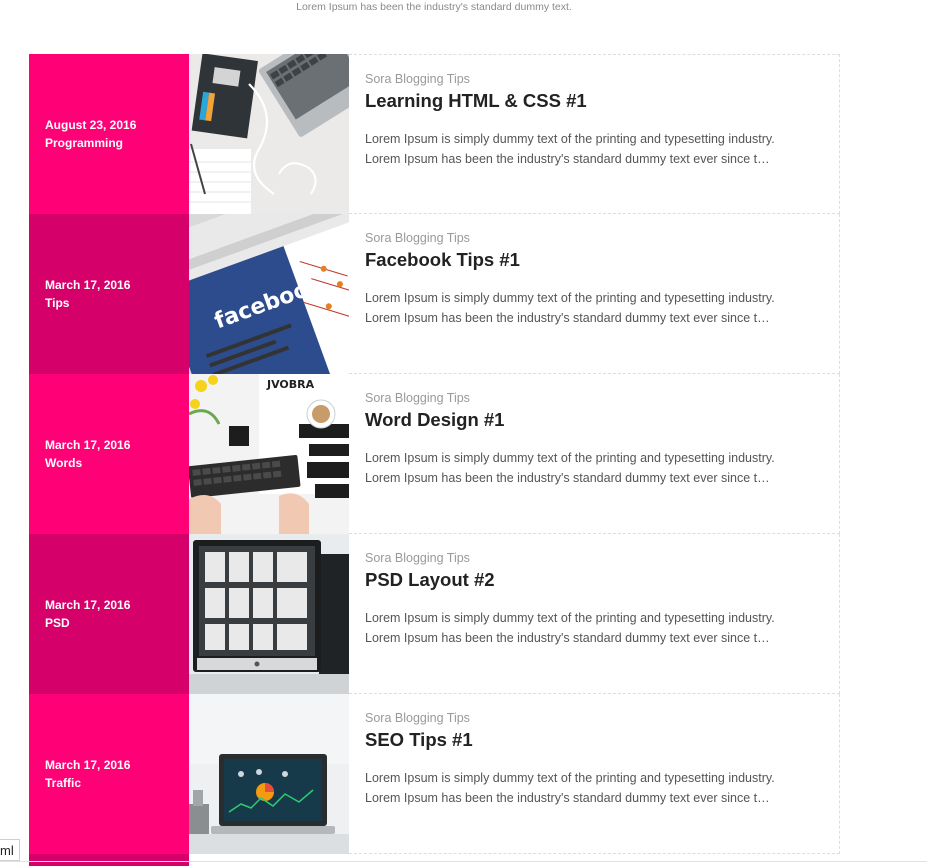 This screenshot has width=927, height=866. Describe the element at coordinates (117, 463) in the screenshot. I see `post-label: Words` at that location.